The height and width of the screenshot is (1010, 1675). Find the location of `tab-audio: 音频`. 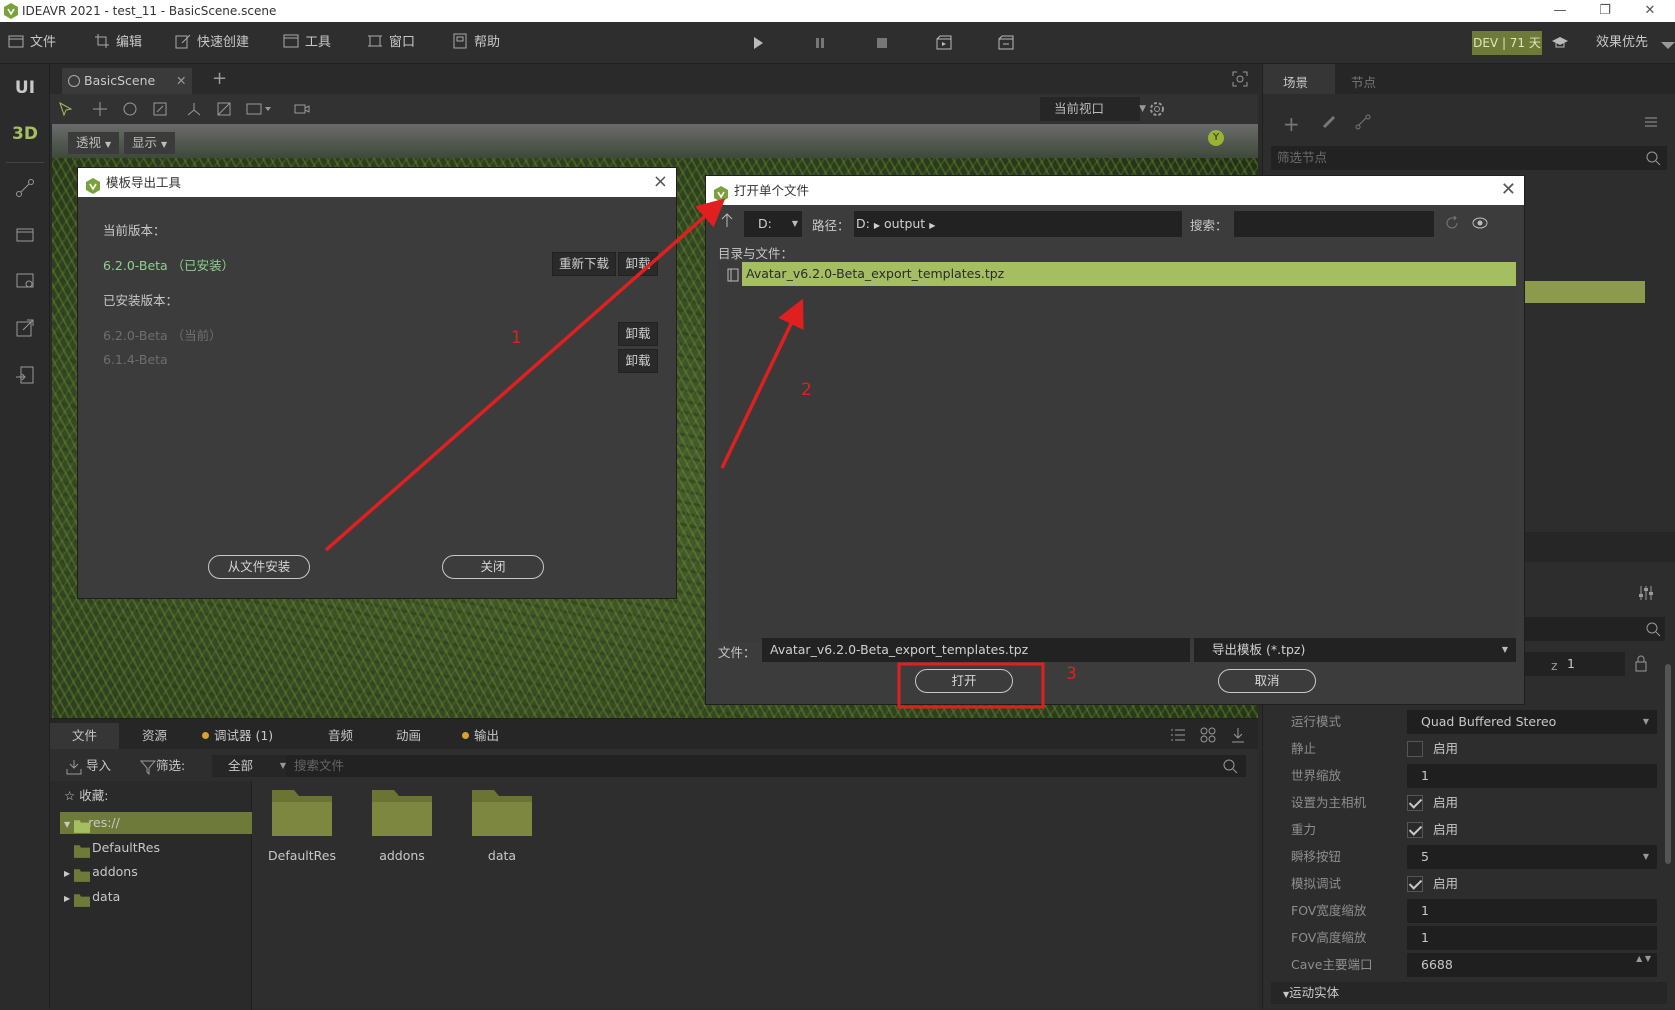

tab-audio: 音频 is located at coordinates (340, 736).